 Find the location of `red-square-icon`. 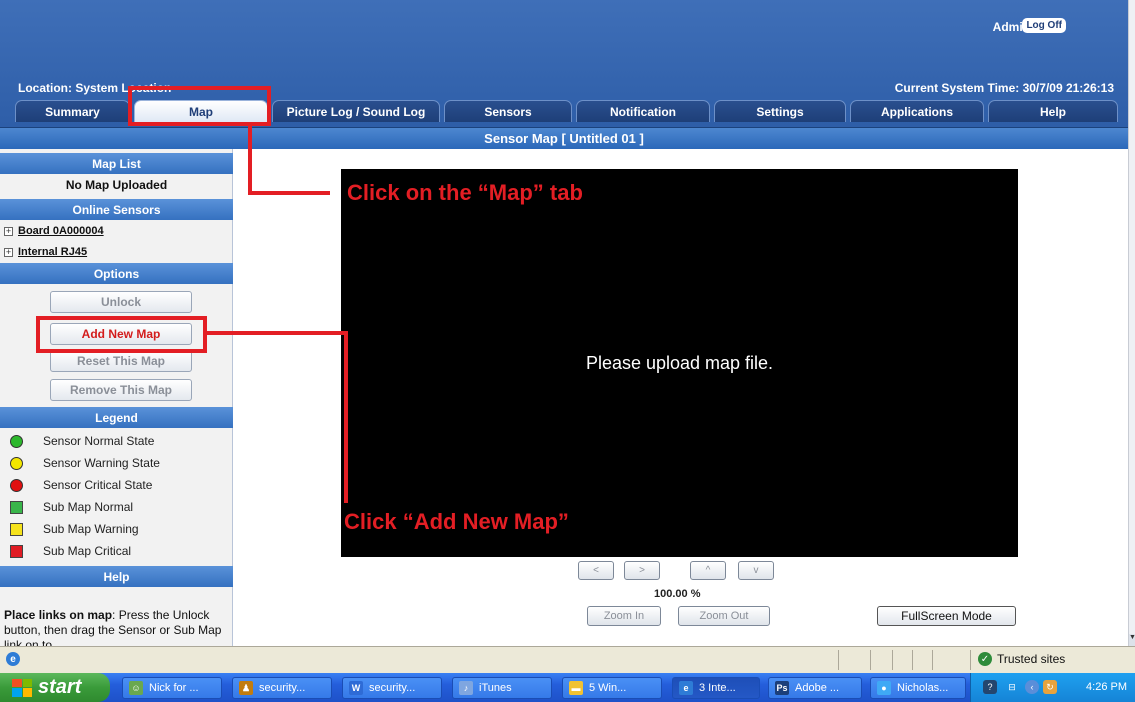

red-square-icon is located at coordinates (16, 551).